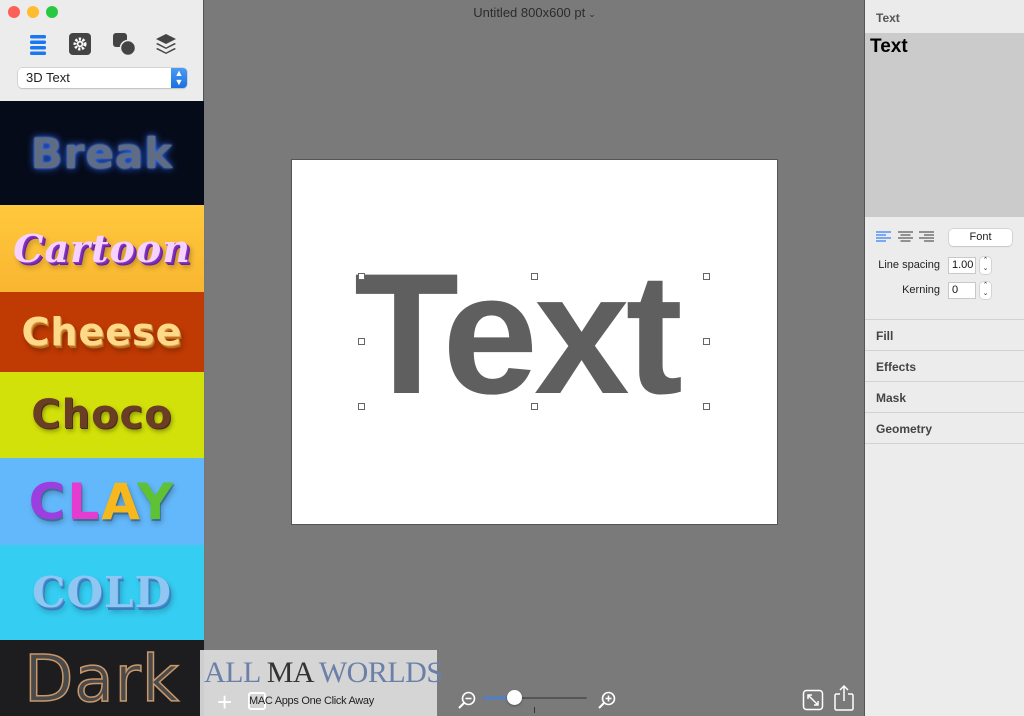  What do you see at coordinates (706, 276) in the screenshot?
I see `resize-handle-top-right` at bounding box center [706, 276].